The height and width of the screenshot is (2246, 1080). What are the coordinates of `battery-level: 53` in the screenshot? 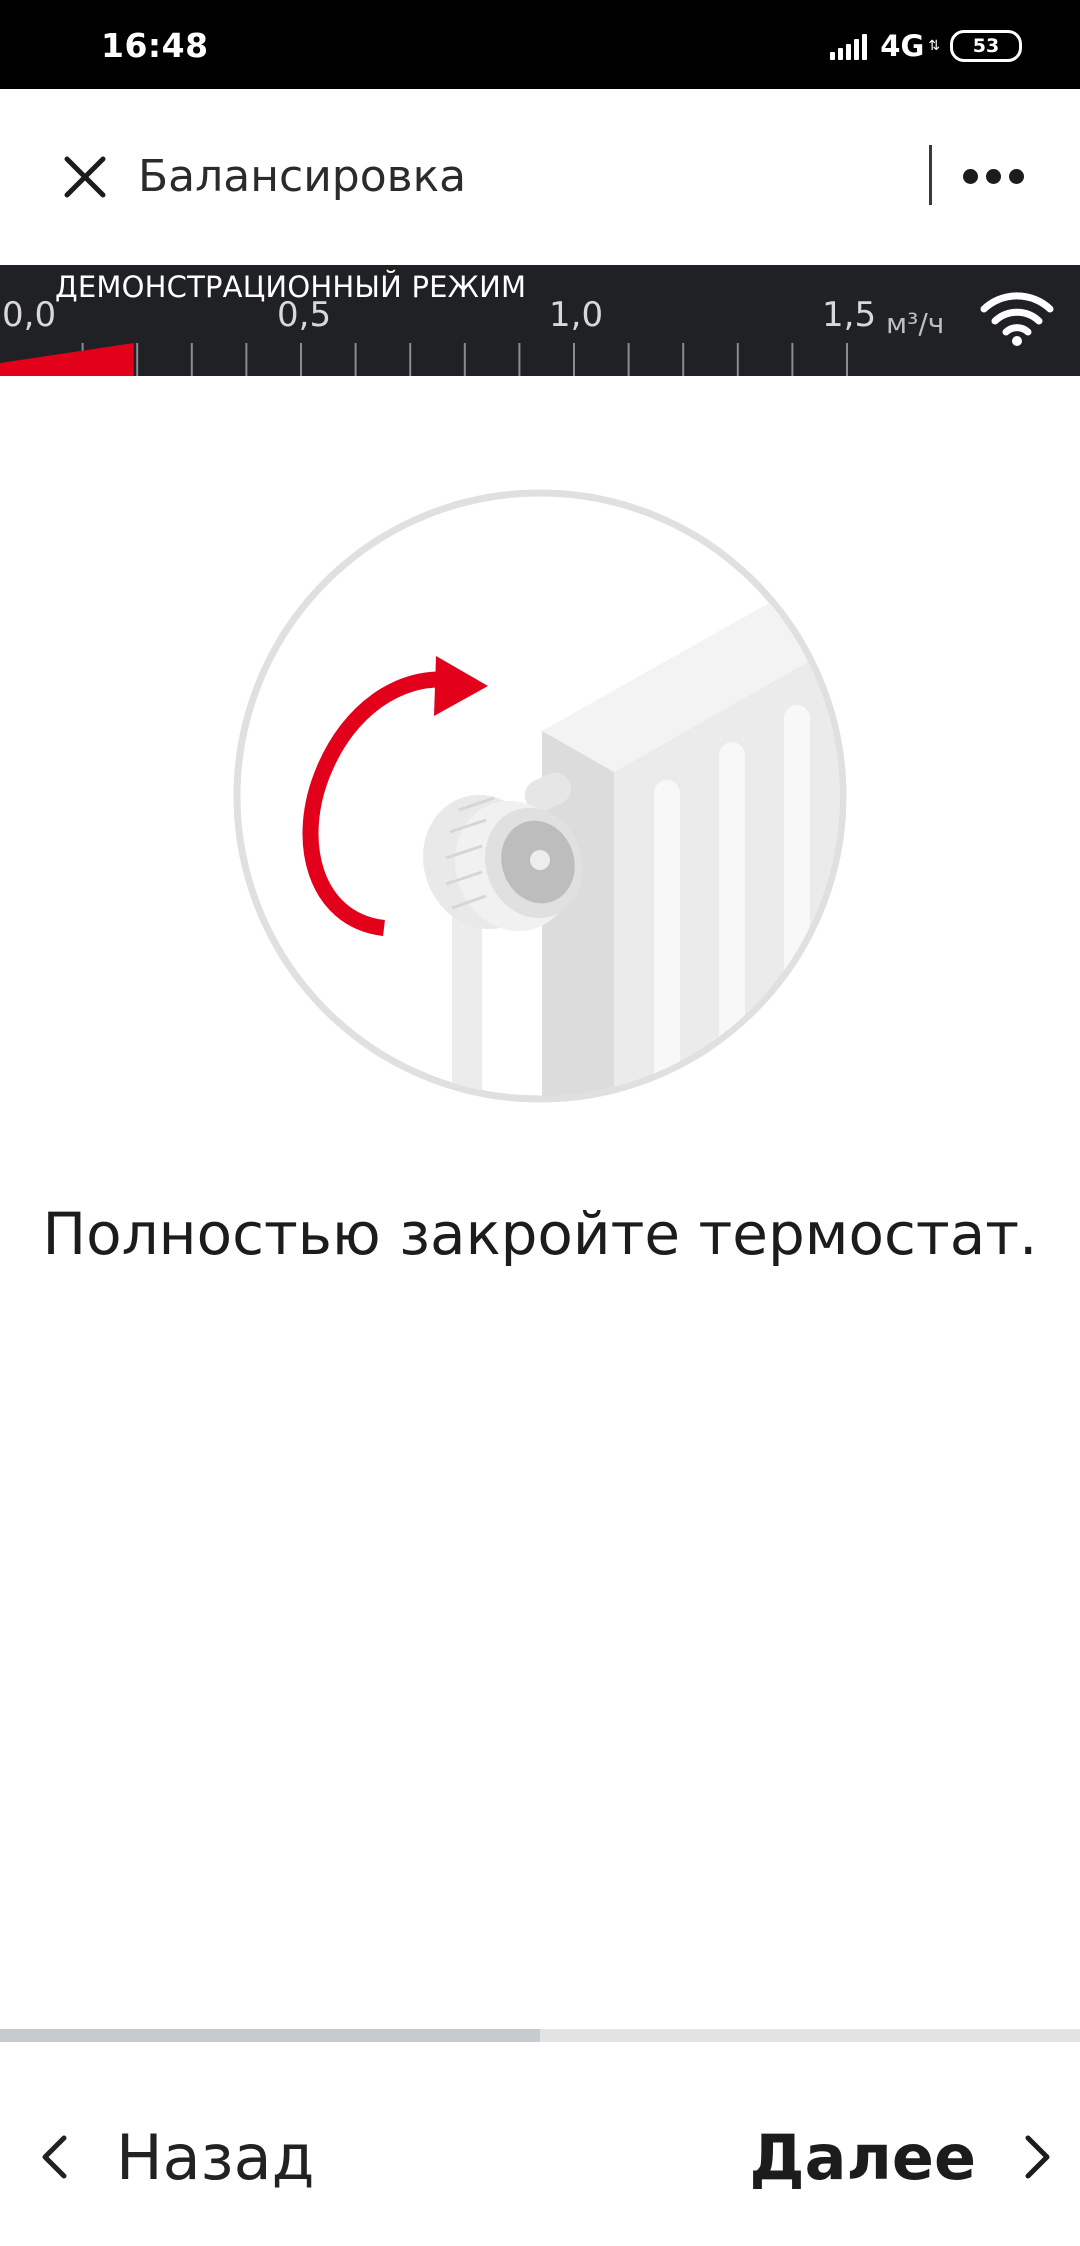 It's located at (986, 46).